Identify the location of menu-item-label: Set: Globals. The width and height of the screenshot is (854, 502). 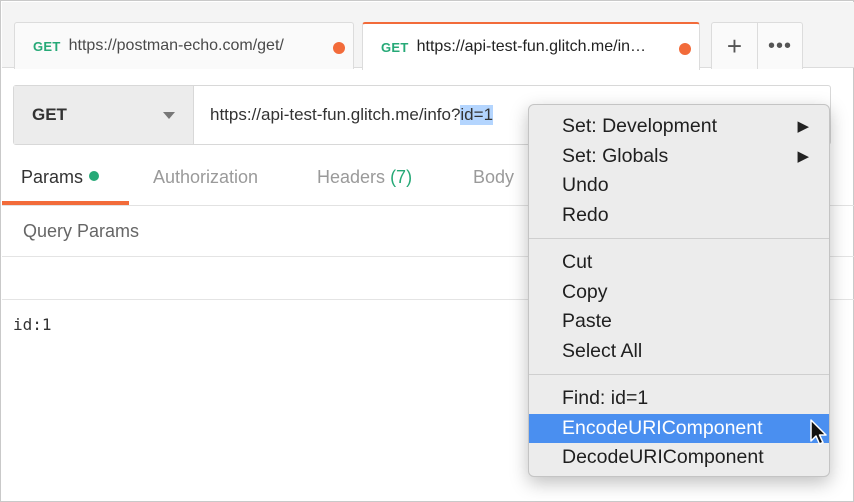
(615, 155).